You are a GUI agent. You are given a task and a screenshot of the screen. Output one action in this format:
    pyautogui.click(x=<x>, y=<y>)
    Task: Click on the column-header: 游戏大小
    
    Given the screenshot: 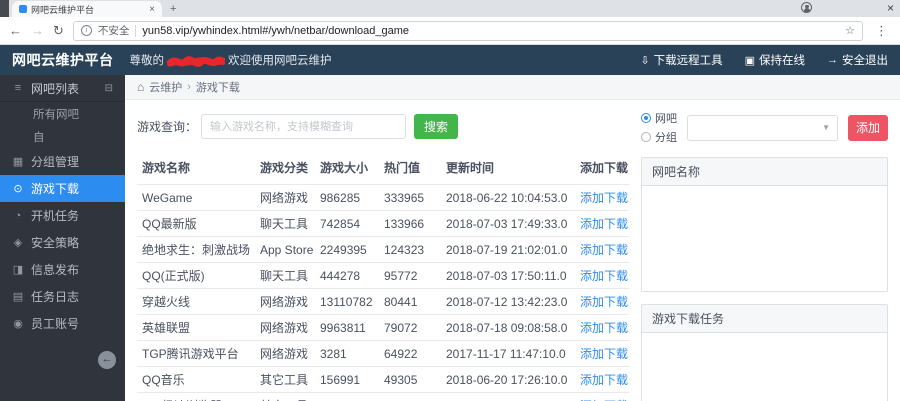 What is the action you would take?
    pyautogui.click(x=347, y=168)
    